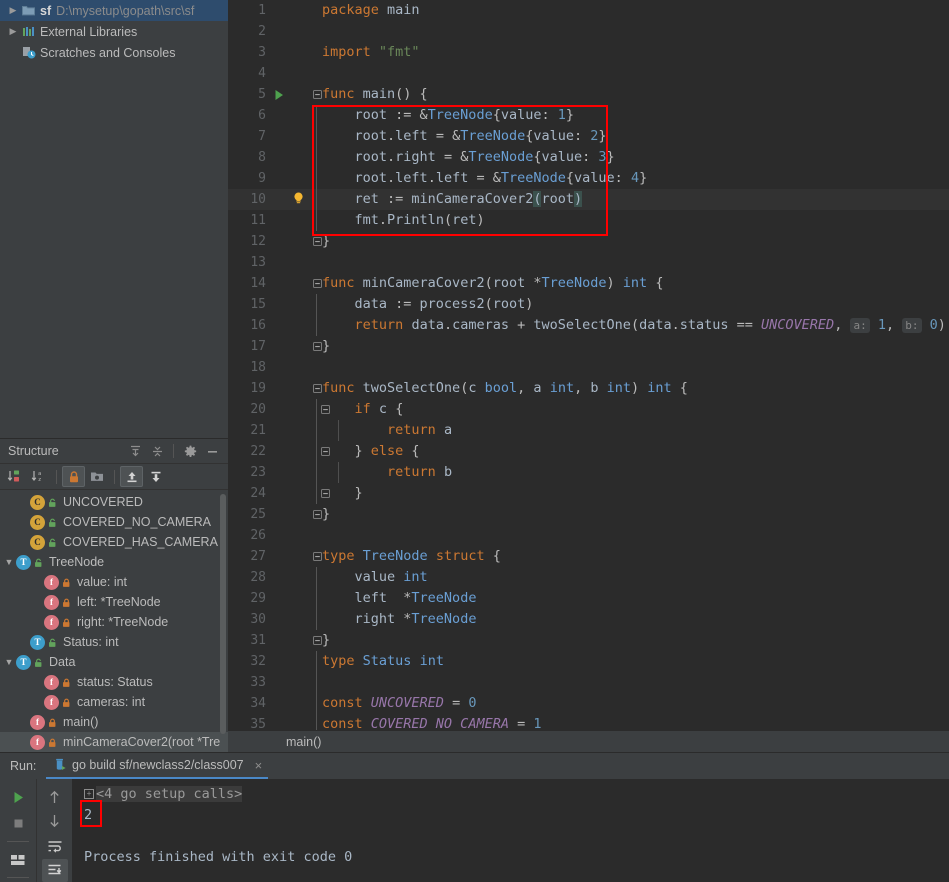  I want to click on code-line: 2, so click(588, 31).